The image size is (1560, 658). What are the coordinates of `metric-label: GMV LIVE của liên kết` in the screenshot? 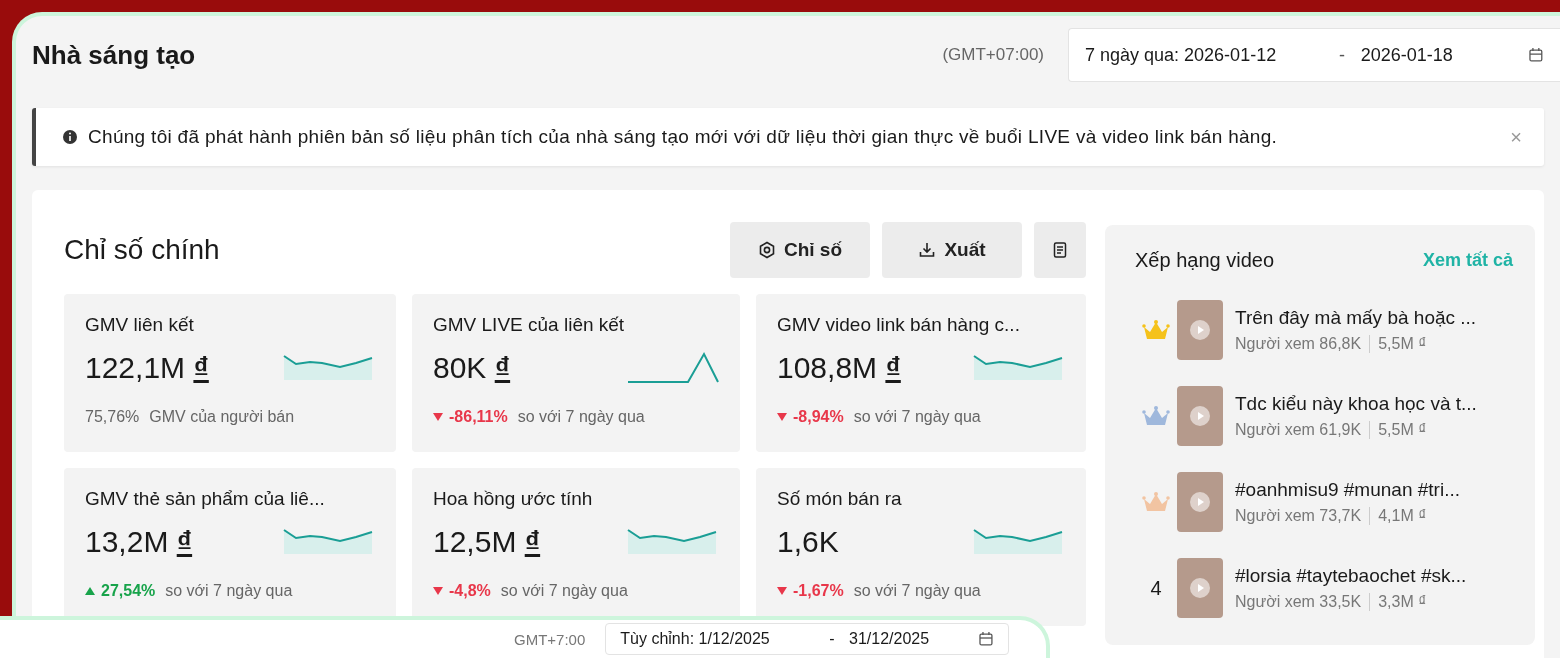 It's located at (529, 325).